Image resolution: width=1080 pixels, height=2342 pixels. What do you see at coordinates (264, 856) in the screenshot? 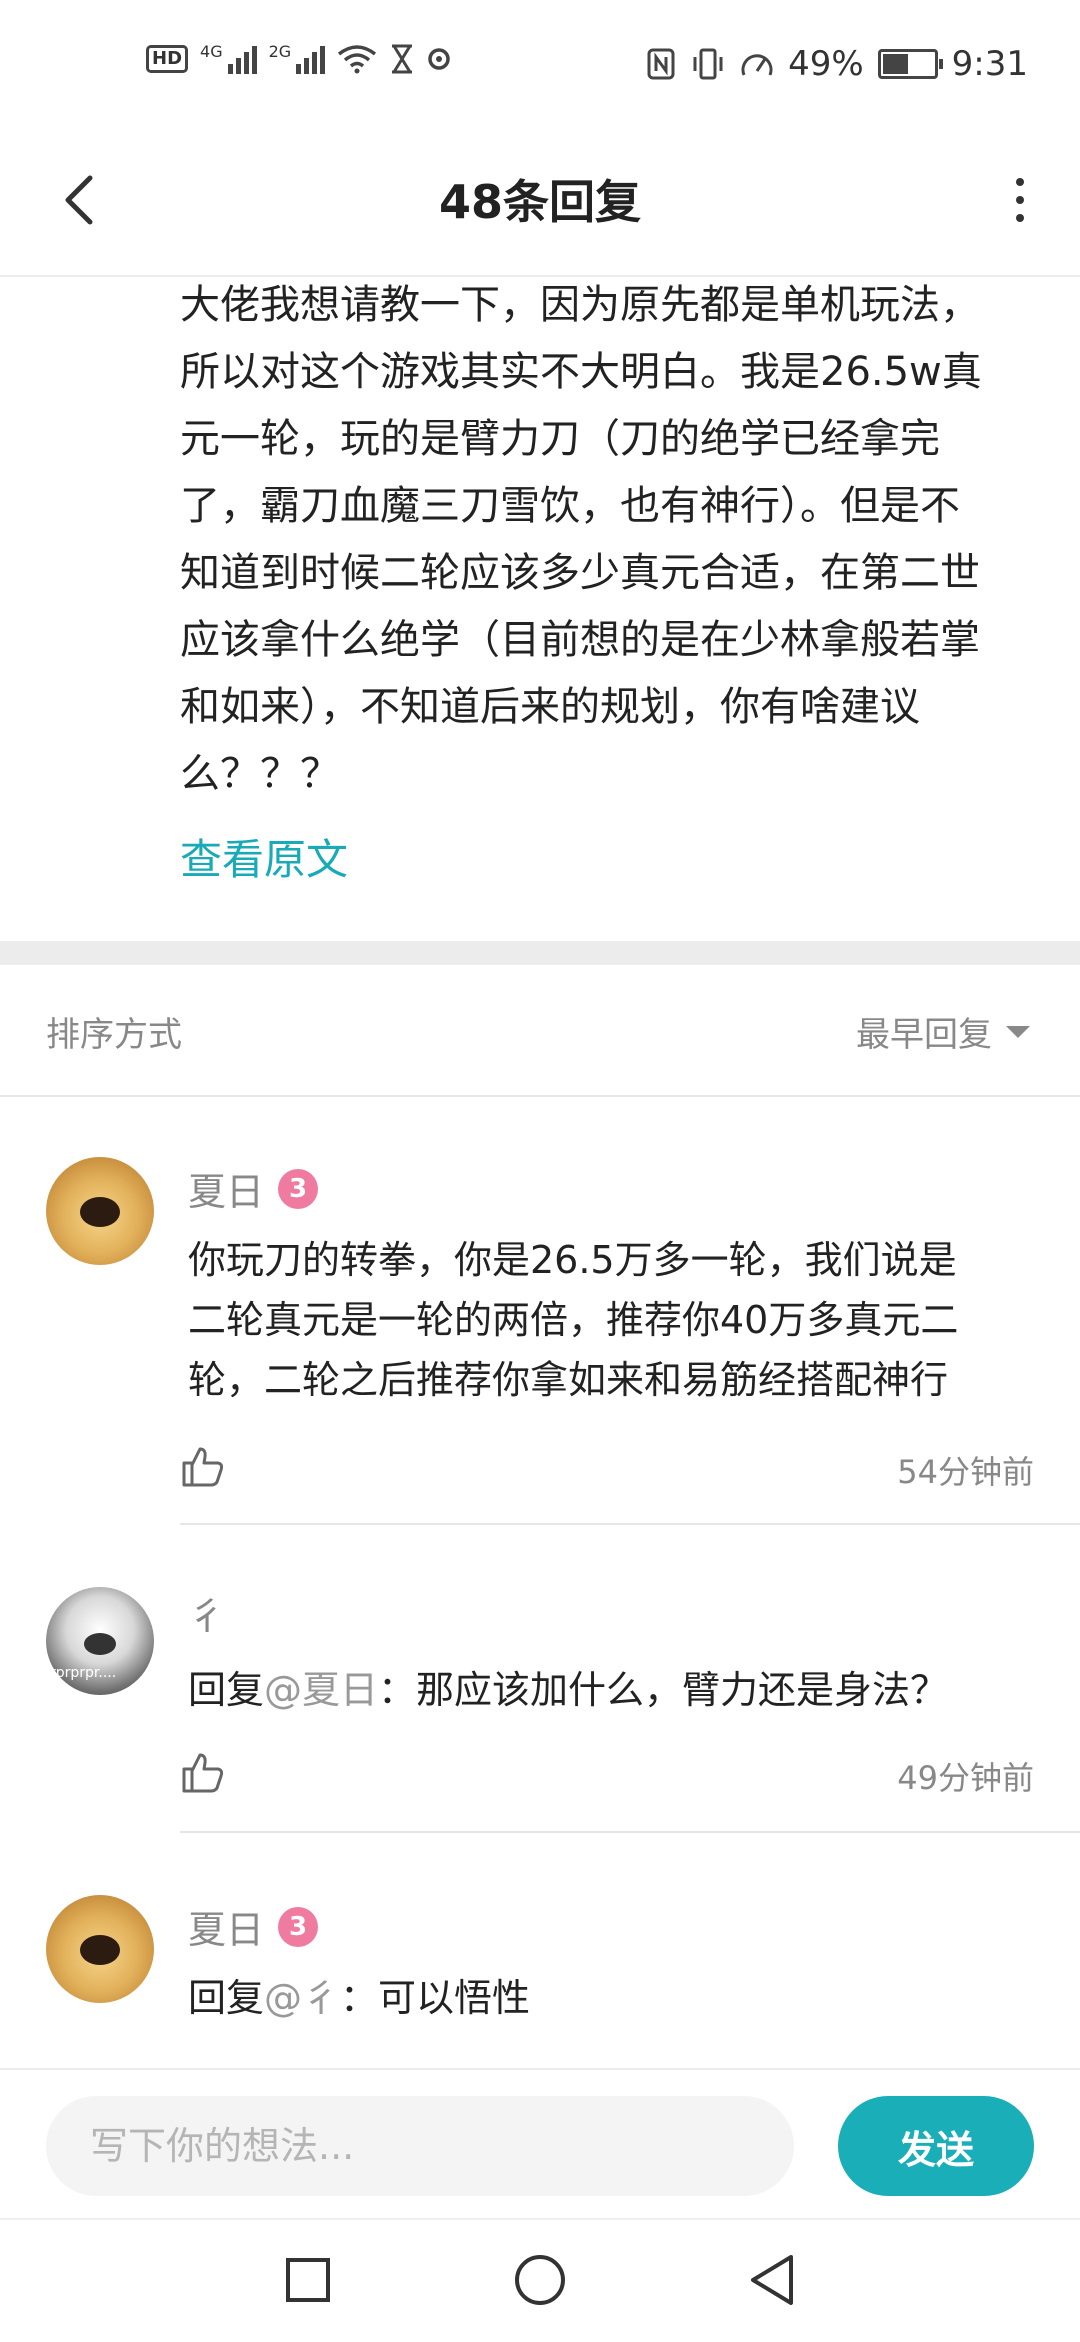
I see `view-original-link: 查看原文` at bounding box center [264, 856].